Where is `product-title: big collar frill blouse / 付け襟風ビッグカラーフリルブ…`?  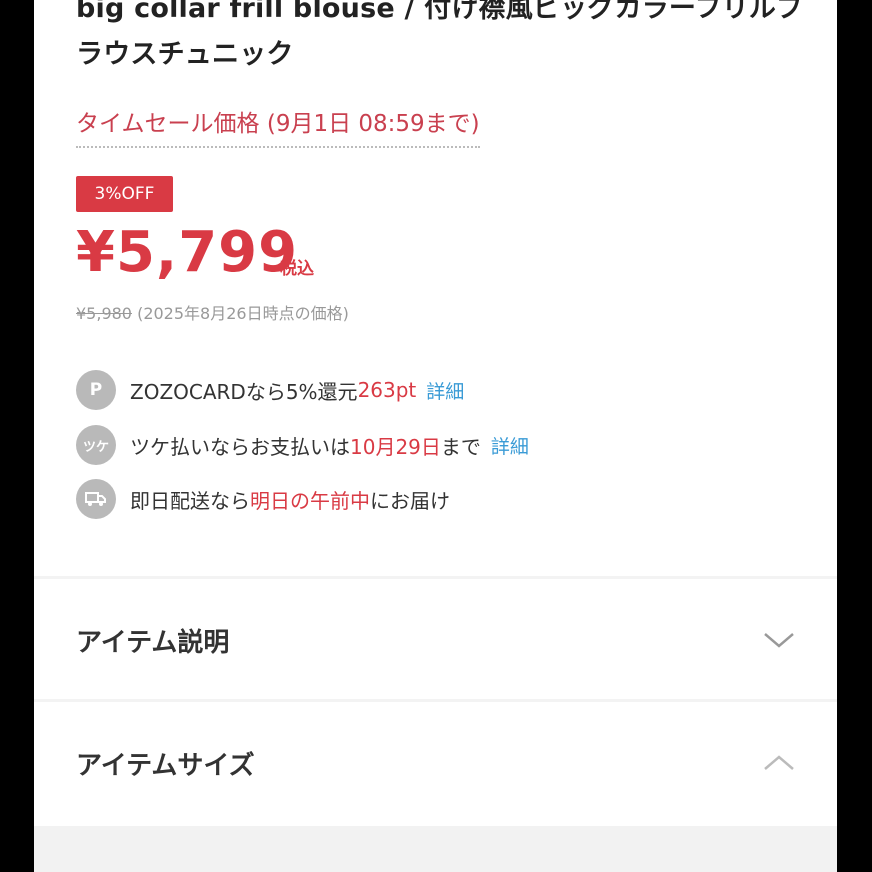
product-title: big collar frill blouse / 付け襟風ビッグカラーフリルブ… is located at coordinates (440, 35).